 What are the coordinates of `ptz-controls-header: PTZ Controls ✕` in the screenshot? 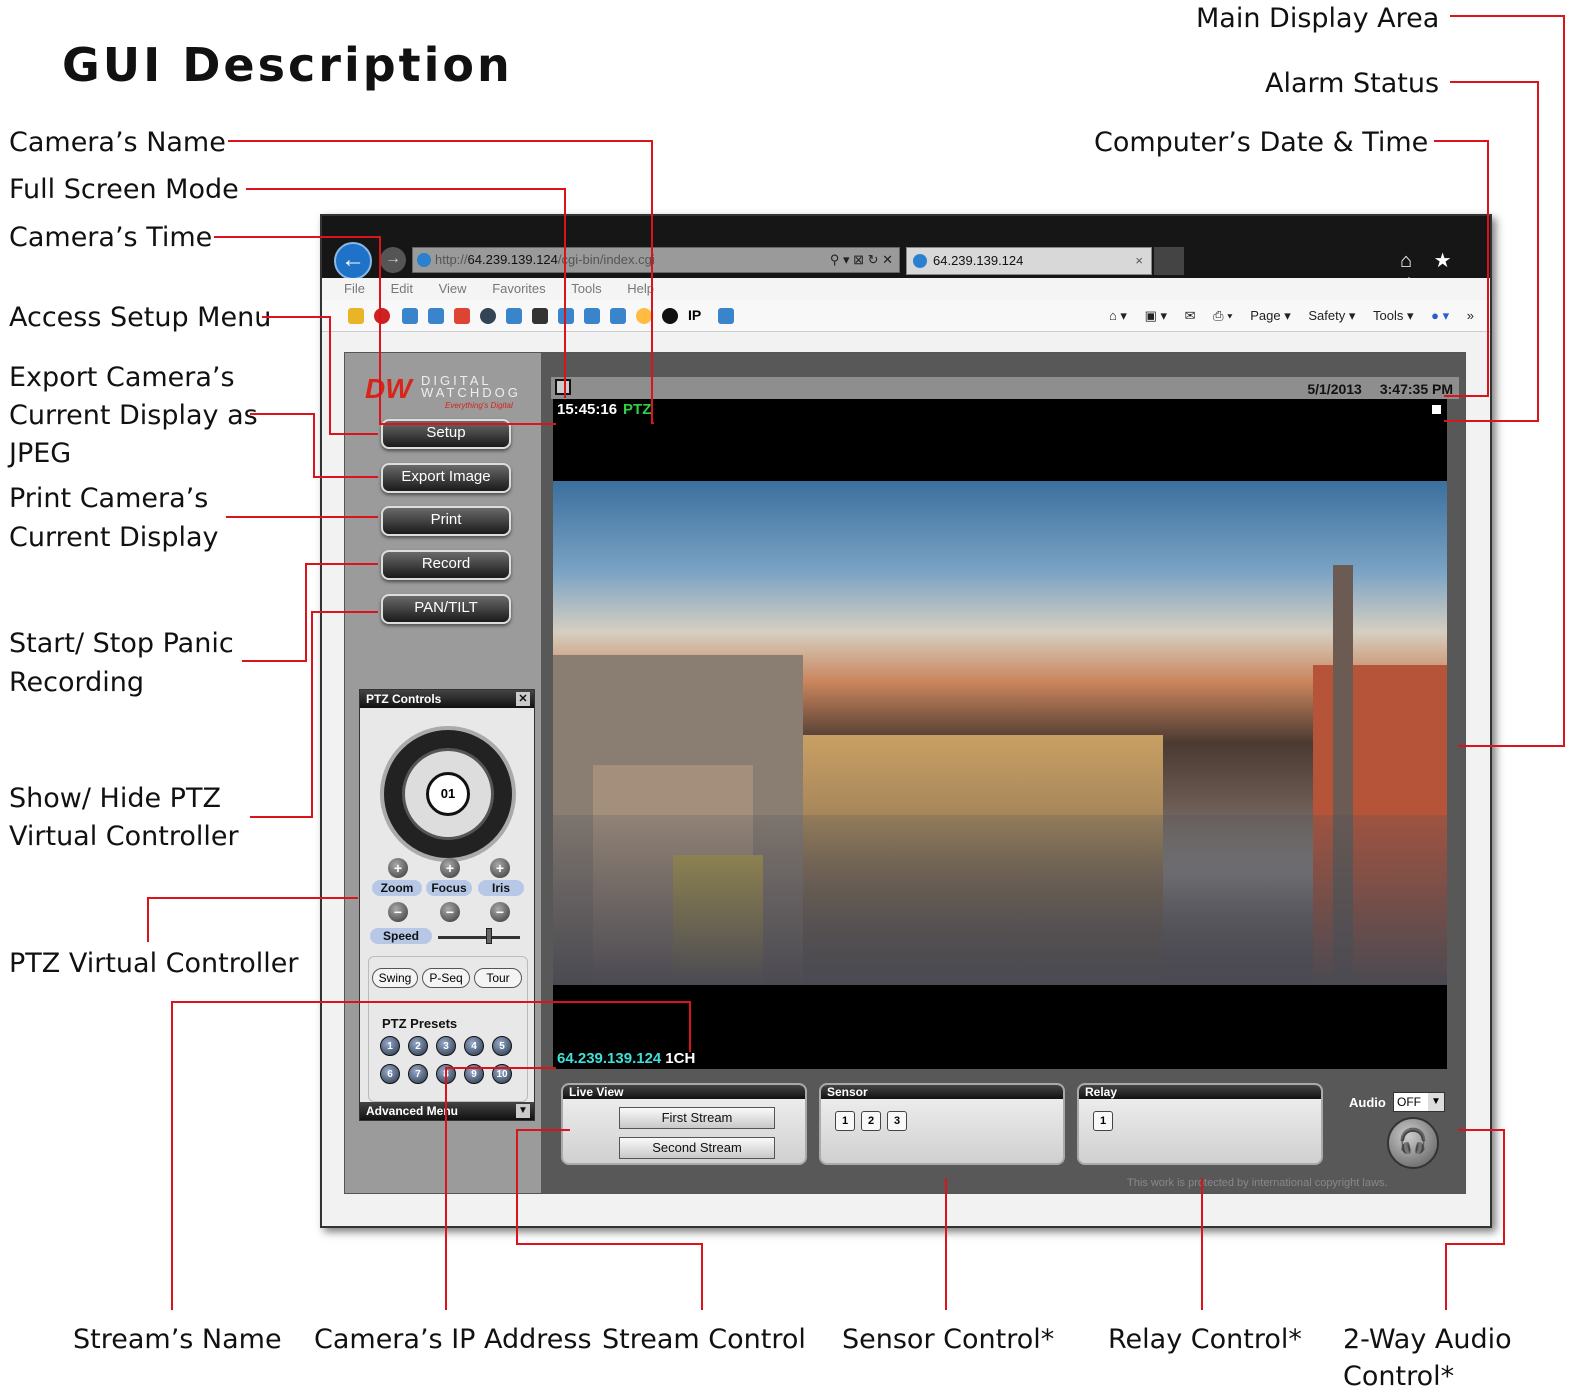 It's located at (447, 699).